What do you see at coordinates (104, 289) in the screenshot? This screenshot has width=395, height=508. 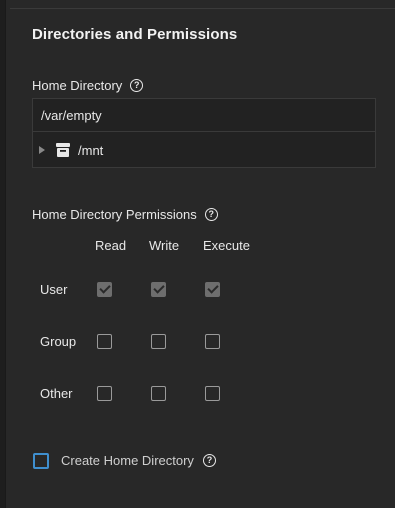 I see `user-read-checkbox` at bounding box center [104, 289].